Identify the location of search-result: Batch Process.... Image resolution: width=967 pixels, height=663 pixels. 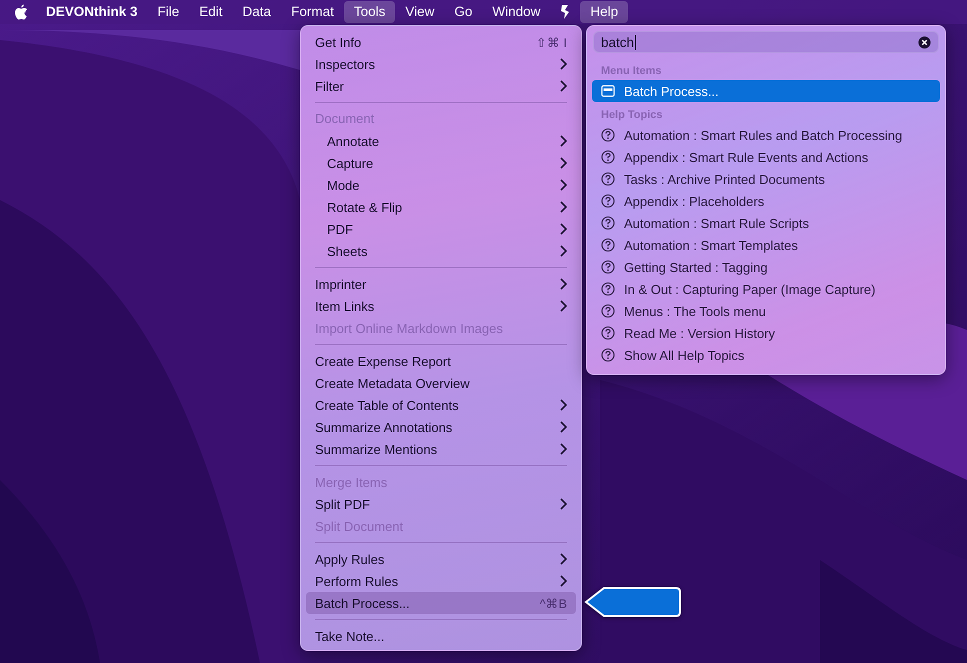
(766, 91).